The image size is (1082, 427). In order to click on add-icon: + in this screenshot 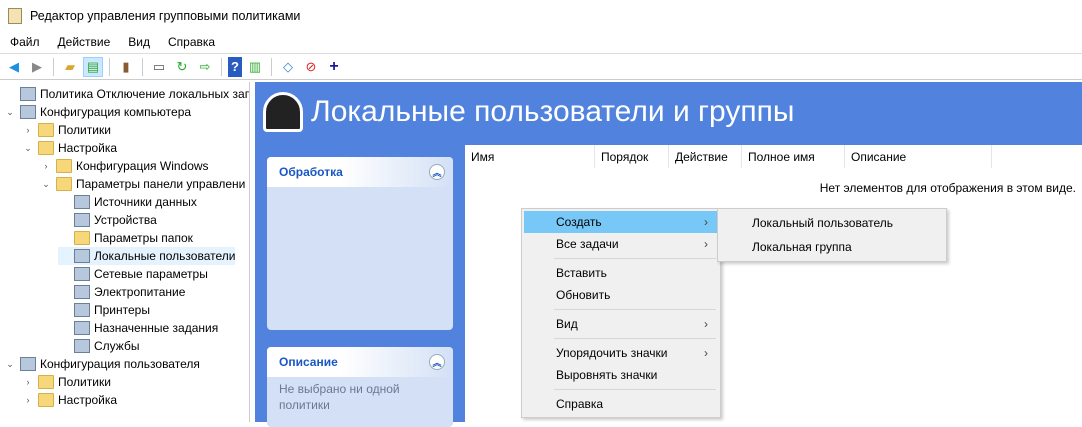, I will do `click(334, 67)`.